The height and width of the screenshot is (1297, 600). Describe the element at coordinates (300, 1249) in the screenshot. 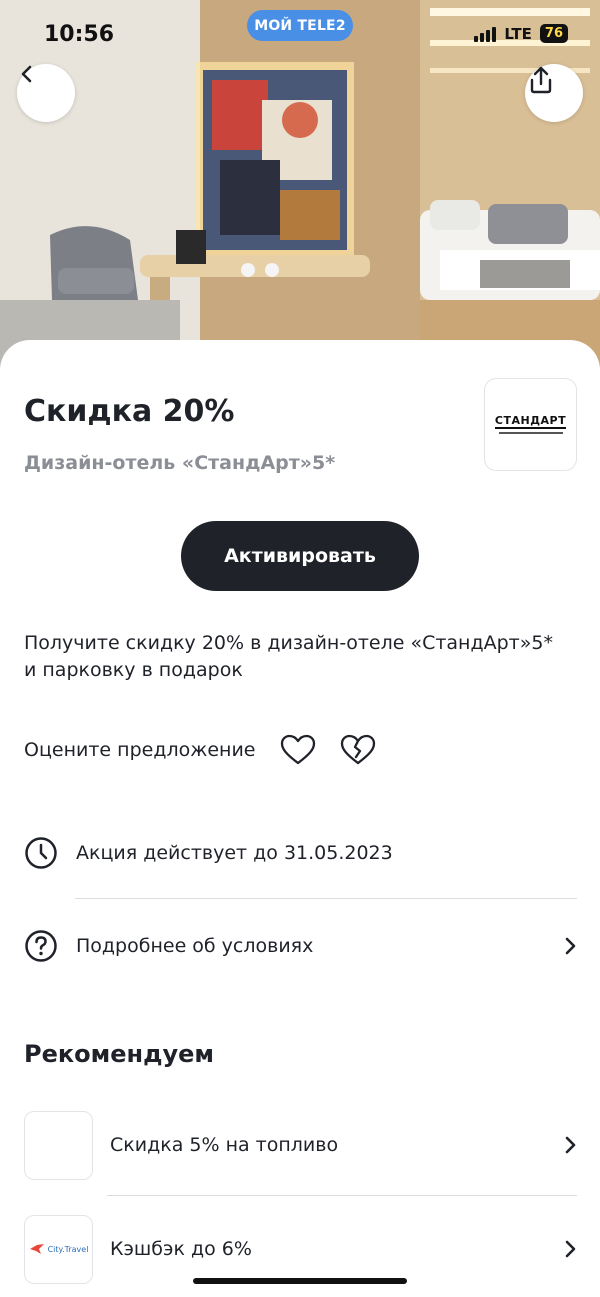

I see `recommend-item-cashback: City.Travel Кэшбэк до 6%` at that location.